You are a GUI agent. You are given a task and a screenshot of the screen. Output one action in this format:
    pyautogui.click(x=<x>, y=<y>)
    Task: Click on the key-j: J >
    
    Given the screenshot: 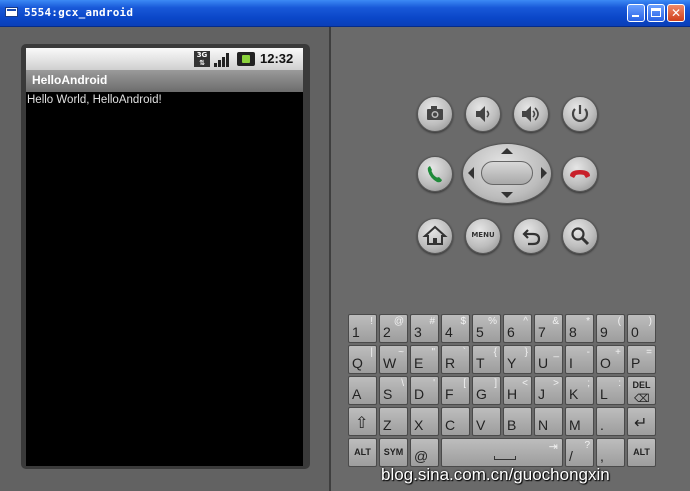 What is the action you would take?
    pyautogui.click(x=548, y=390)
    